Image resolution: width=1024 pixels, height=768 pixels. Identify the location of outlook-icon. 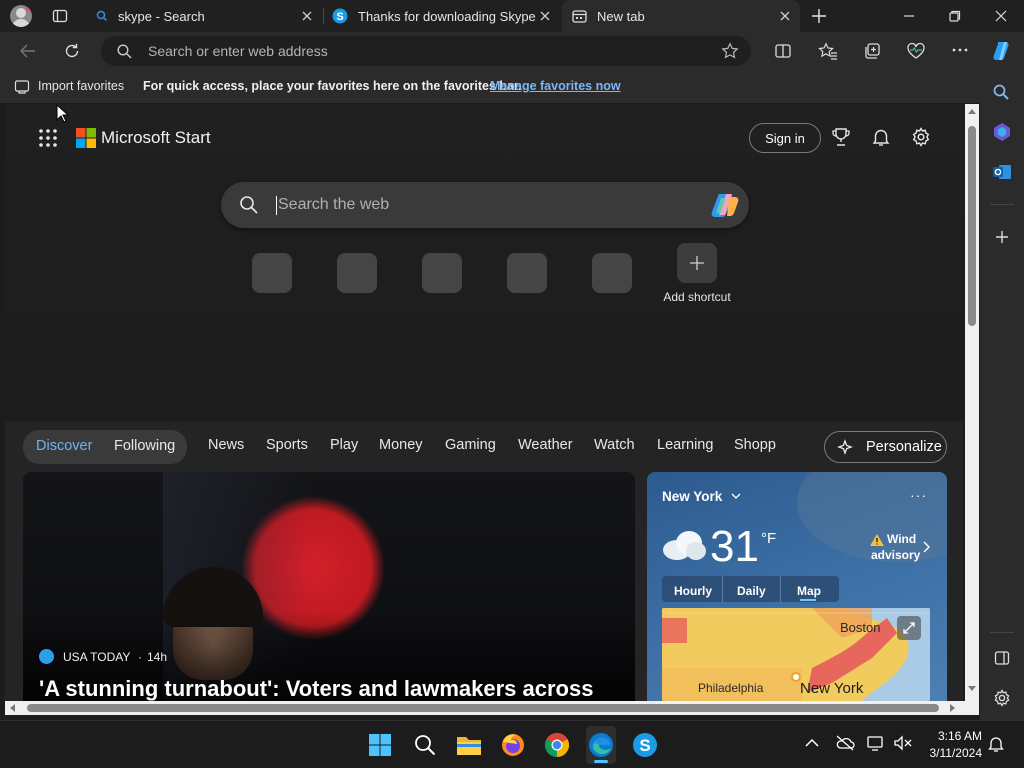
(1002, 172).